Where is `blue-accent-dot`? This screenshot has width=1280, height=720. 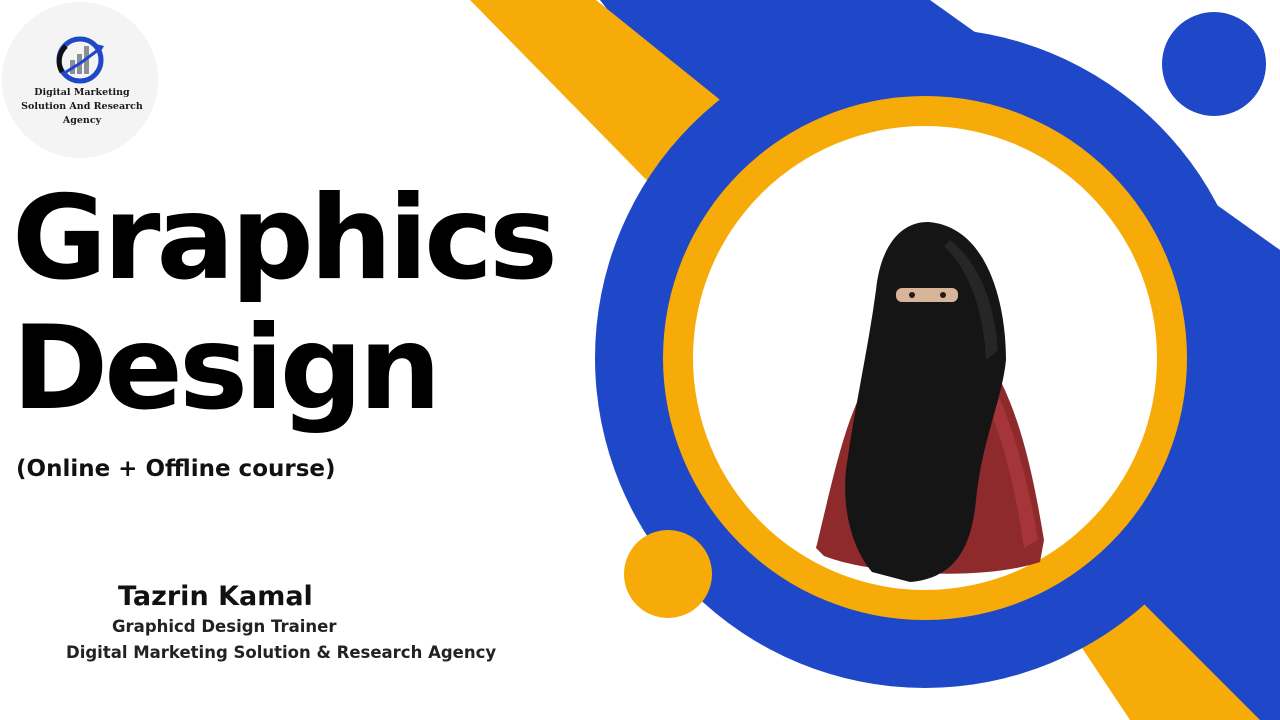 blue-accent-dot is located at coordinates (1214, 64).